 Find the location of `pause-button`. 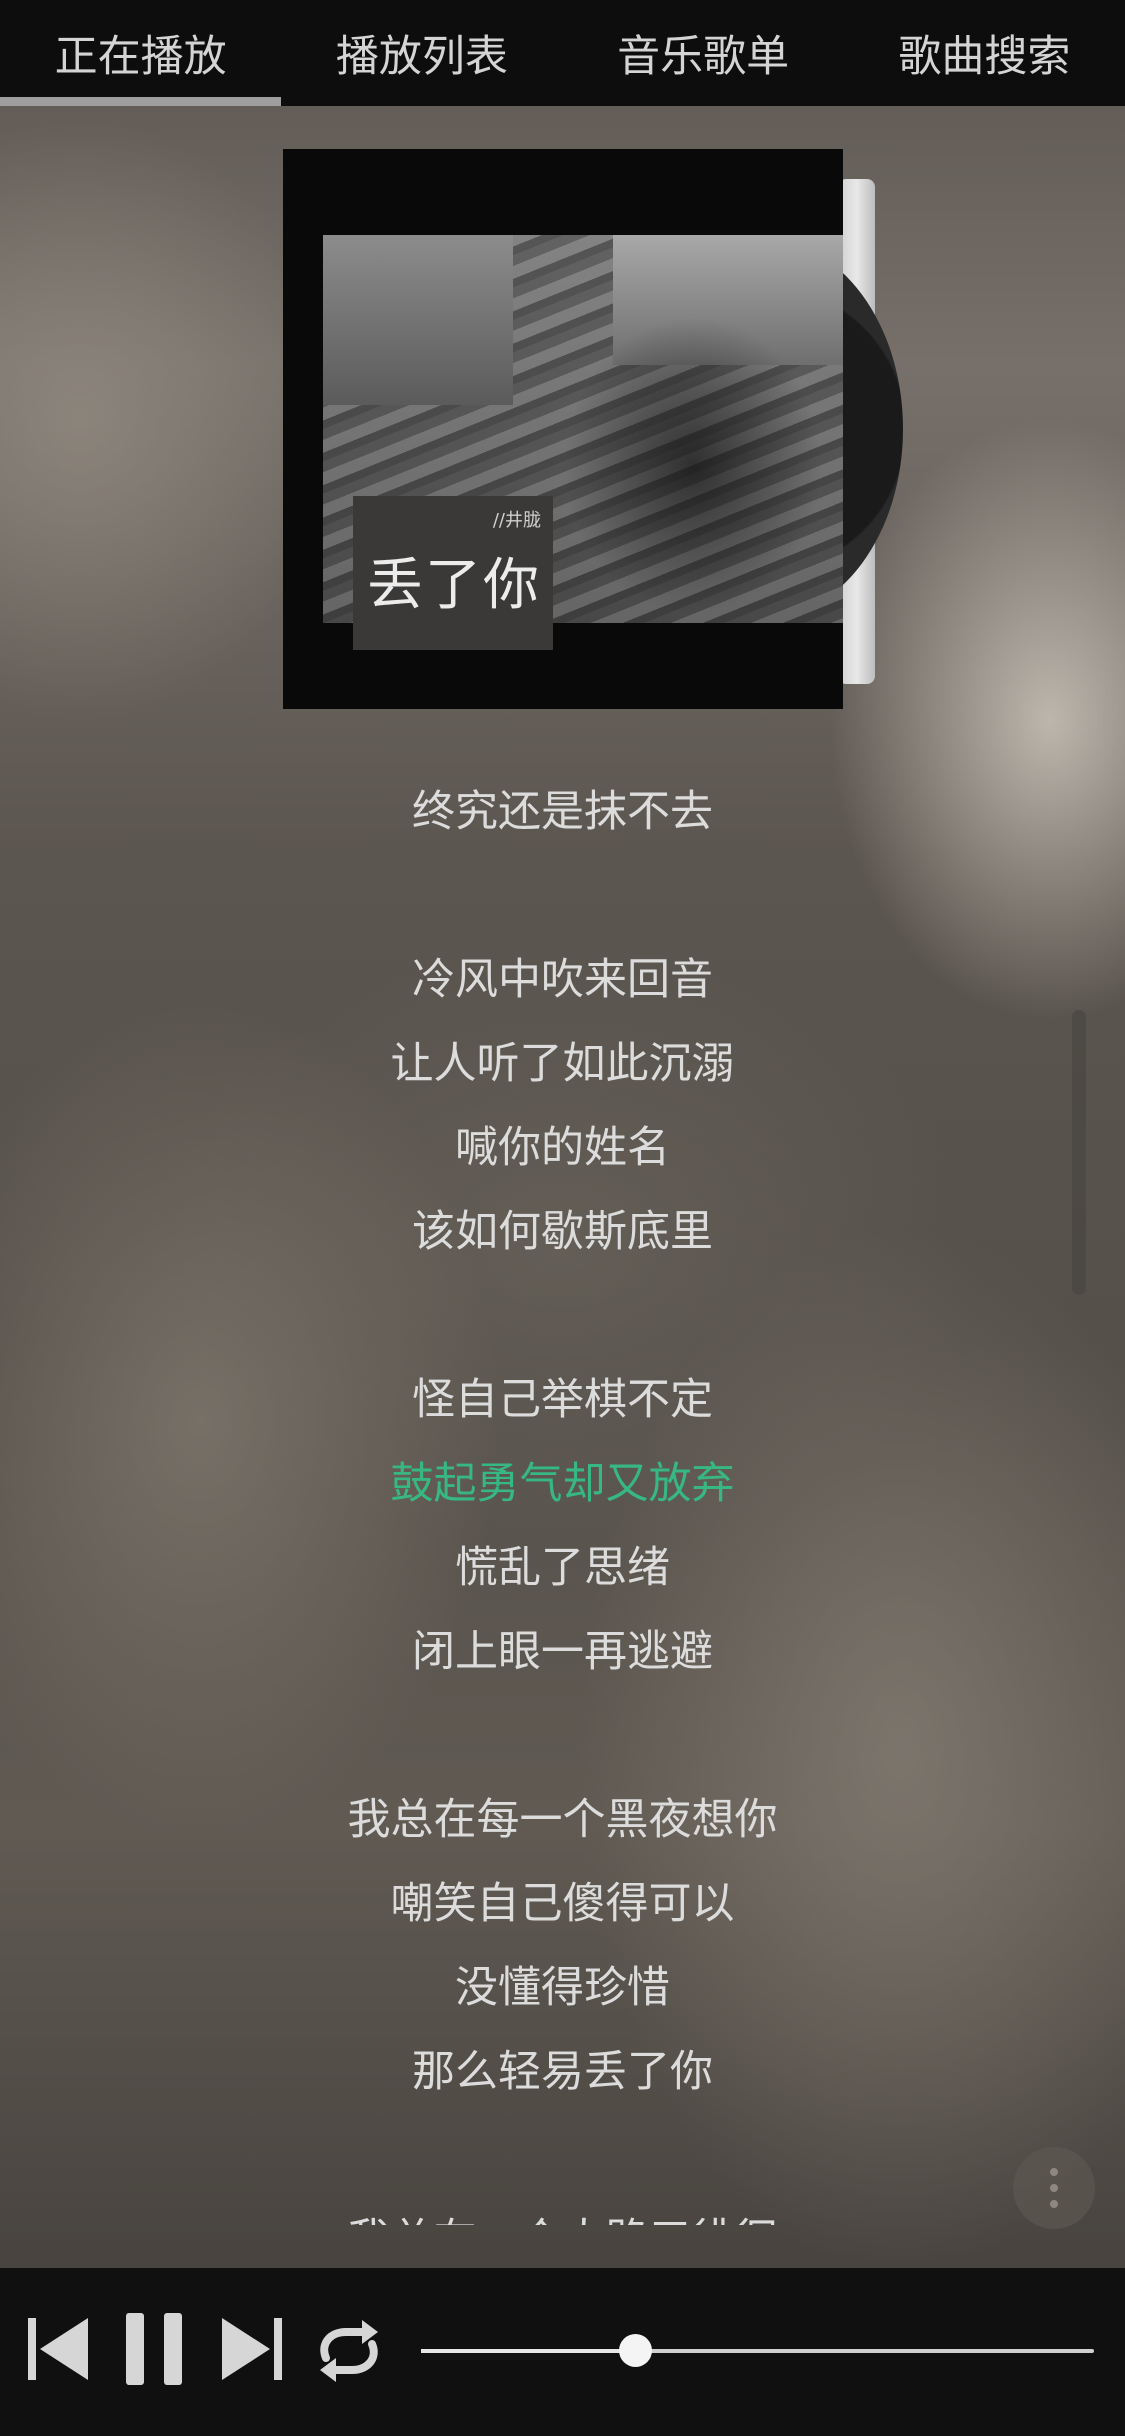

pause-button is located at coordinates (154, 2349).